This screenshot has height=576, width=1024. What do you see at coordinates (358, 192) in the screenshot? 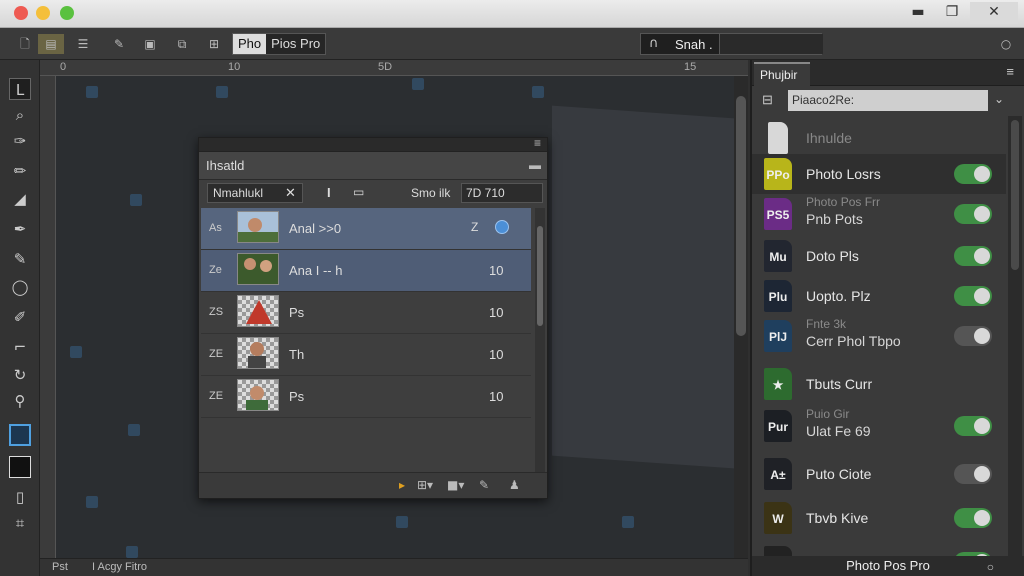
I see `folder-icon: ▭` at bounding box center [358, 192].